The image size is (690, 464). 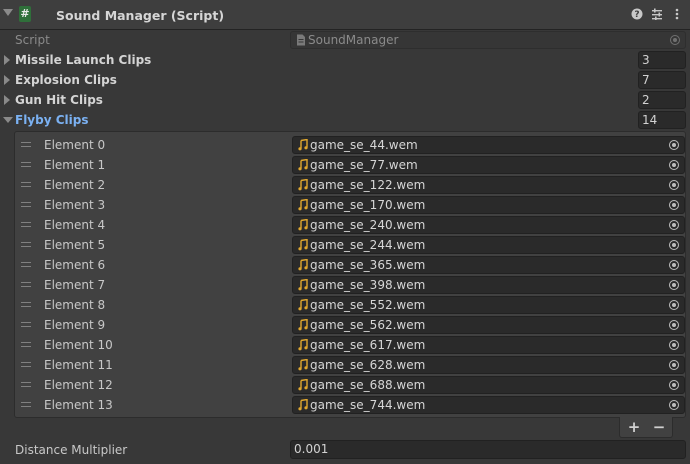 What do you see at coordinates (488, 305) in the screenshot?
I see `audio-clip-field: game_se_552.wem` at bounding box center [488, 305].